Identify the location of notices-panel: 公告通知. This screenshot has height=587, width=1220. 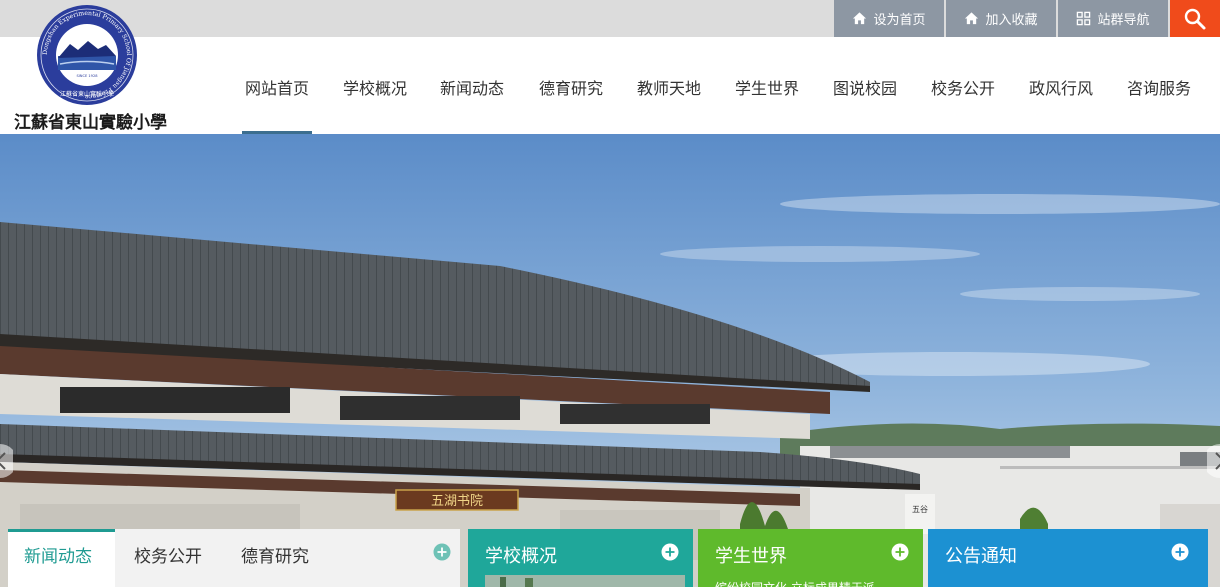
(1068, 558).